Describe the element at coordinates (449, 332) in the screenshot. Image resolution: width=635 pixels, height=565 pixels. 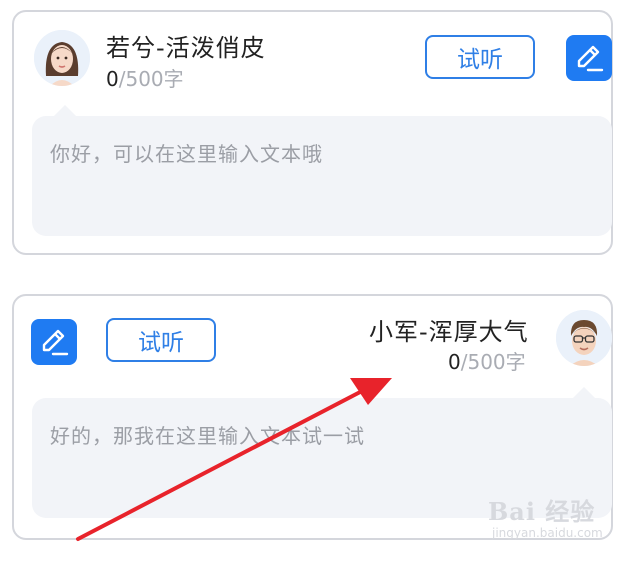
I see `voice-name: 小军-浑厚大气` at that location.